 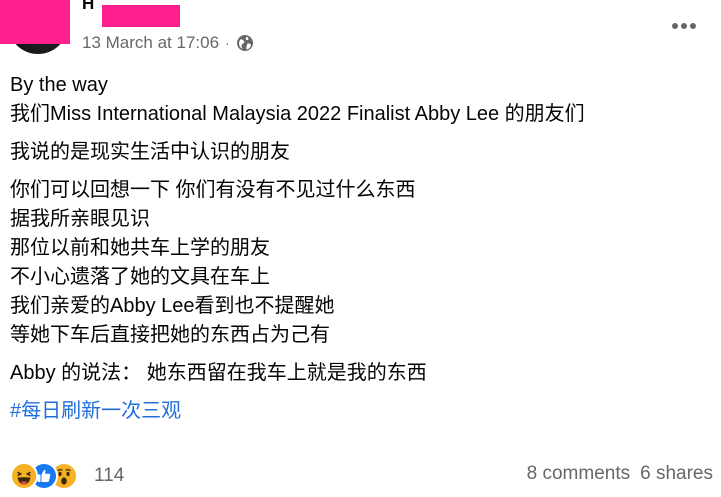 I want to click on post-line-3: 我说的是现实生活中认识的朋友, so click(x=150, y=152).